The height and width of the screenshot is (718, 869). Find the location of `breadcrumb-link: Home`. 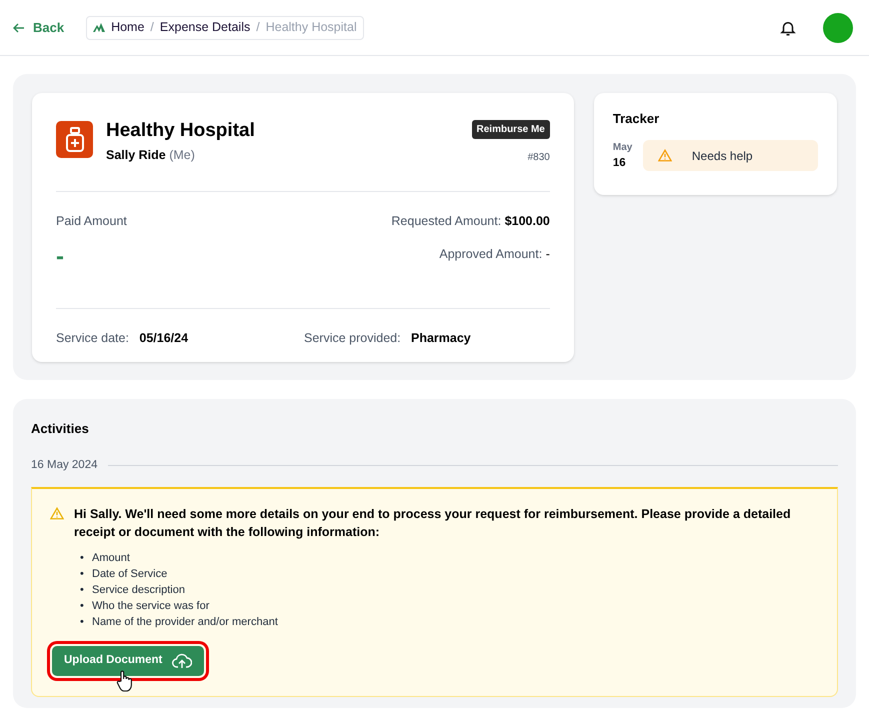

breadcrumb-link: Home is located at coordinates (127, 27).